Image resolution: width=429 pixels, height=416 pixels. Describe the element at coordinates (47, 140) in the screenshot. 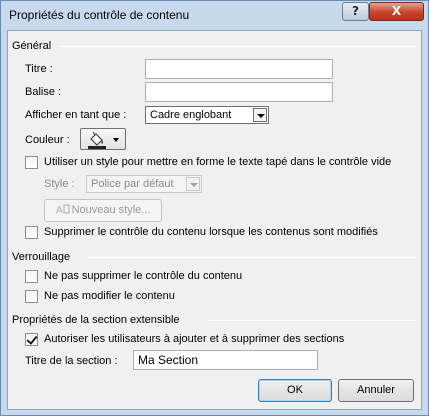

I see `color-label: Couleur :` at that location.